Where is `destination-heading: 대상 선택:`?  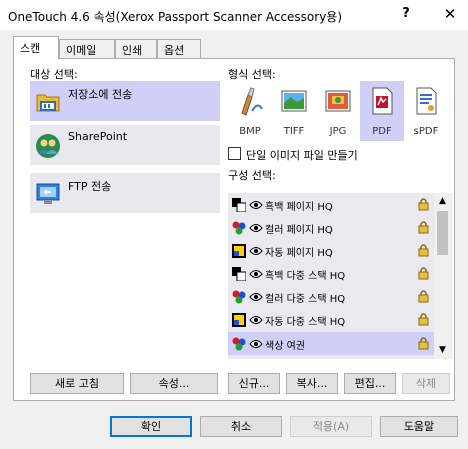 destination-heading: 대상 선택: is located at coordinates (54, 74).